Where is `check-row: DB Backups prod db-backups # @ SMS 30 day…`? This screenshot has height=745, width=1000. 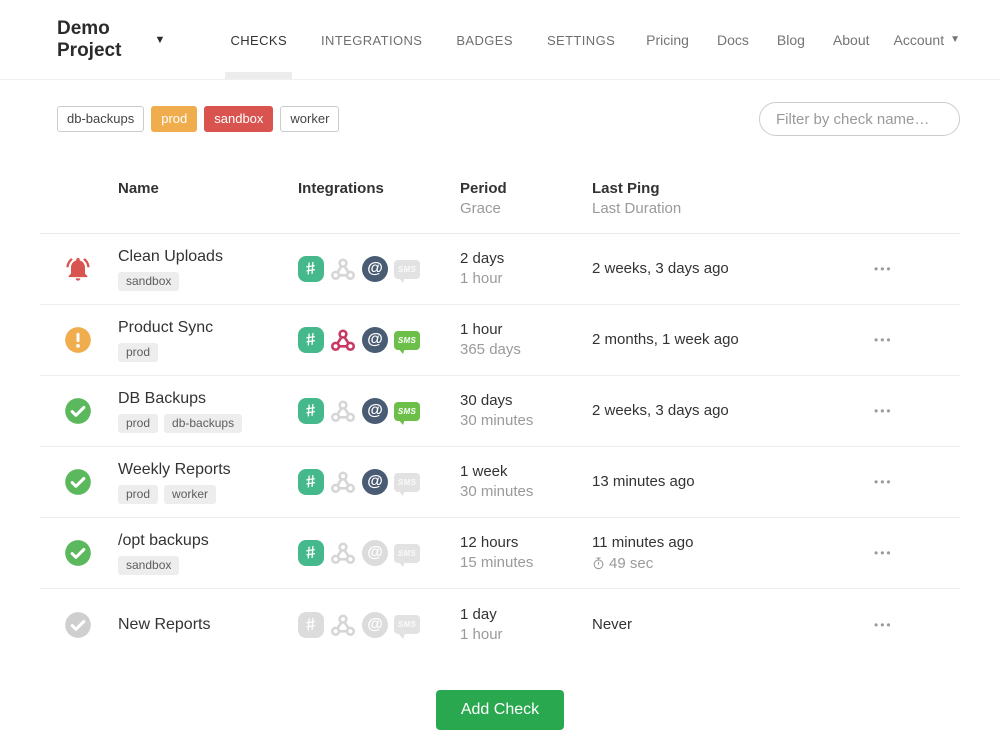 check-row: DB Backups prod db-backups # @ SMS 30 day… is located at coordinates (500, 411).